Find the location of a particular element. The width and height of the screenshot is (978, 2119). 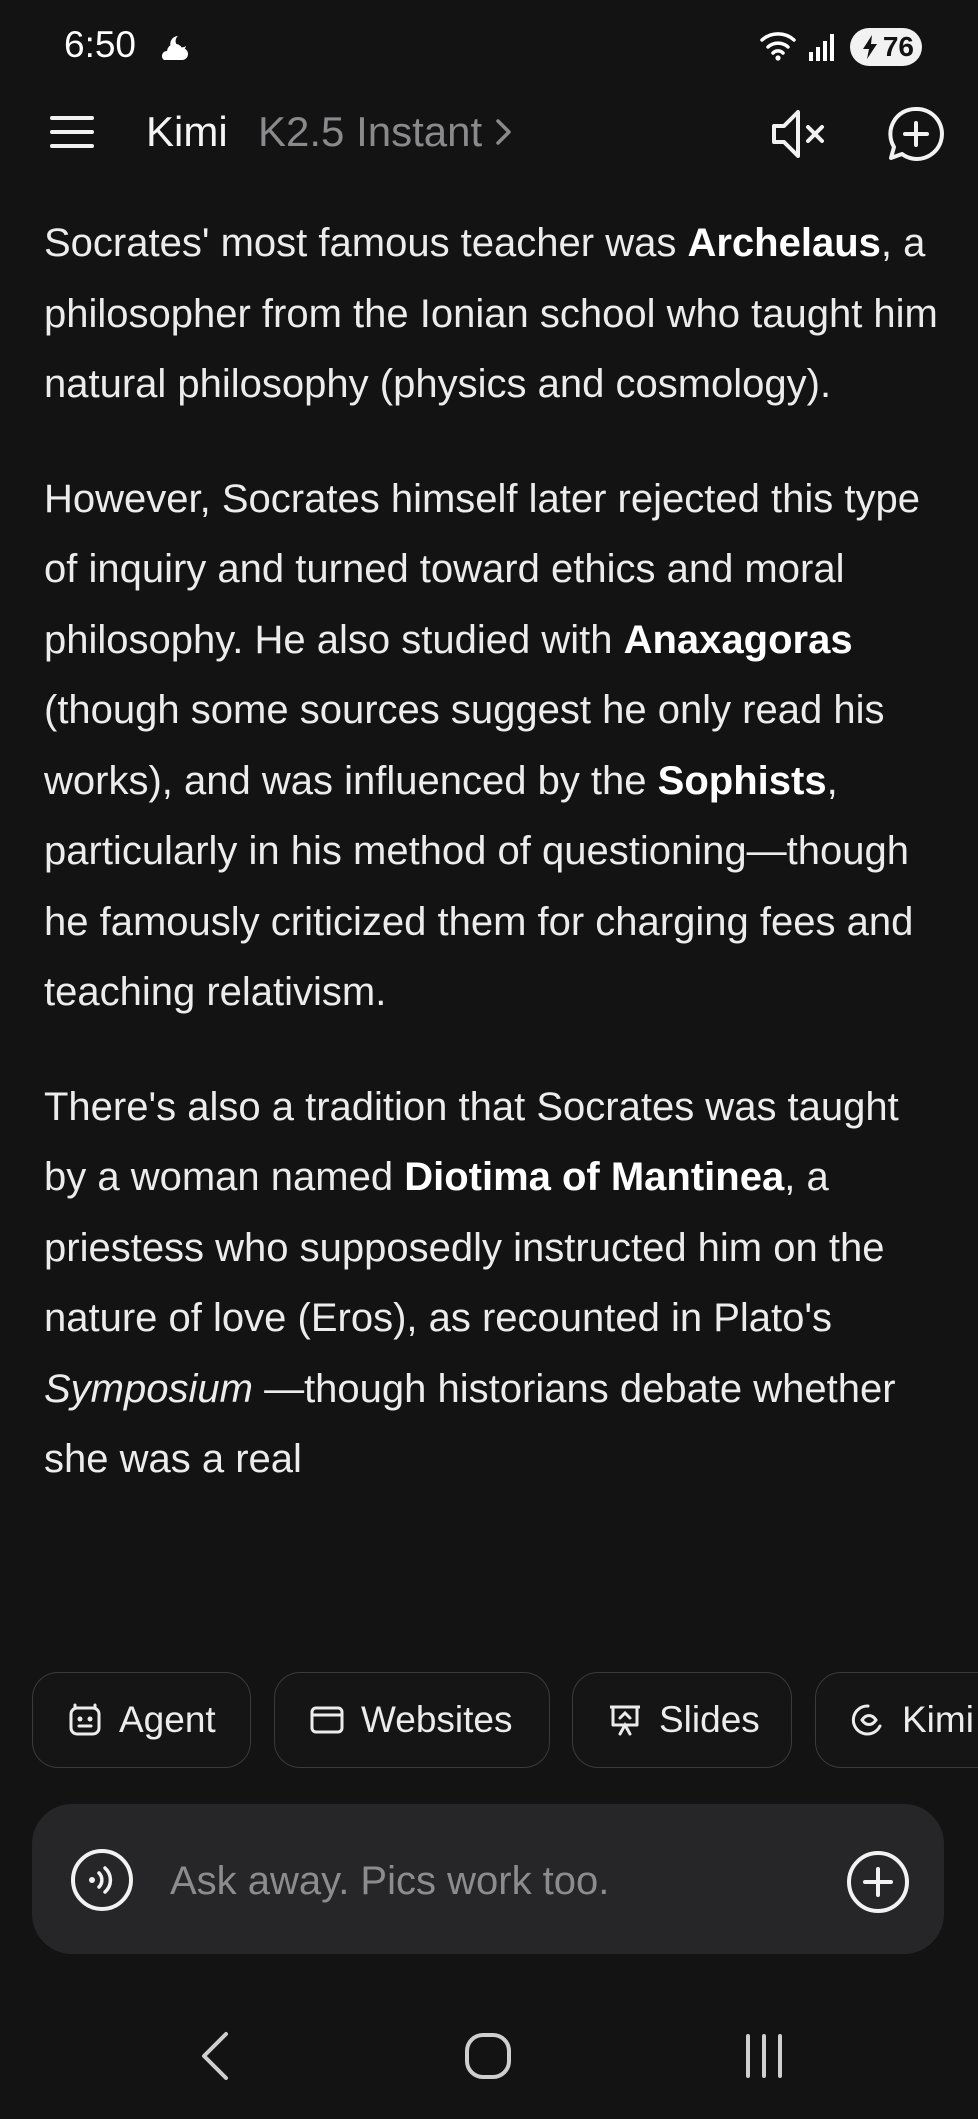

model-selector: K2.5 Instant is located at coordinates (386, 132).